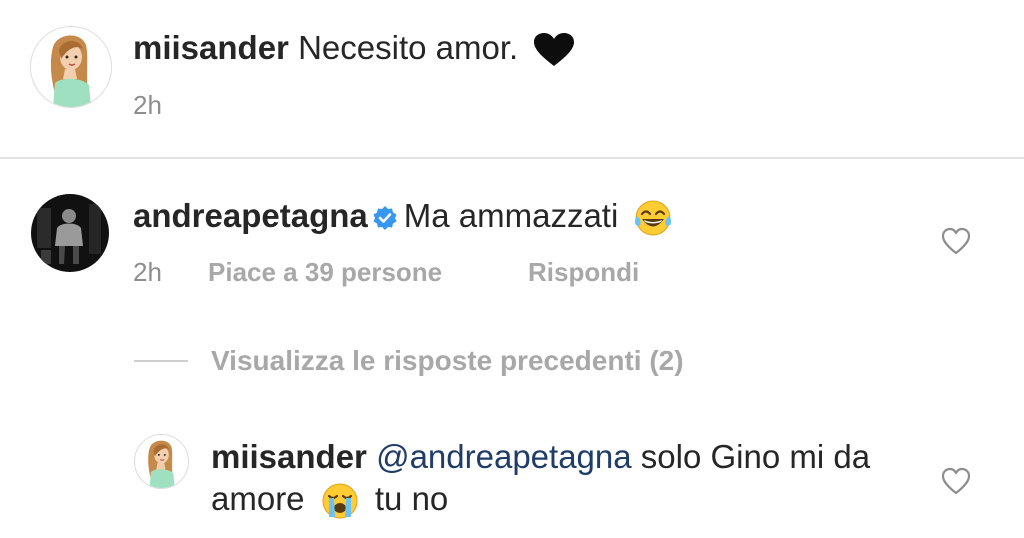  Describe the element at coordinates (511, 215) in the screenshot. I see `comment-text: Ma ammazzati` at that location.